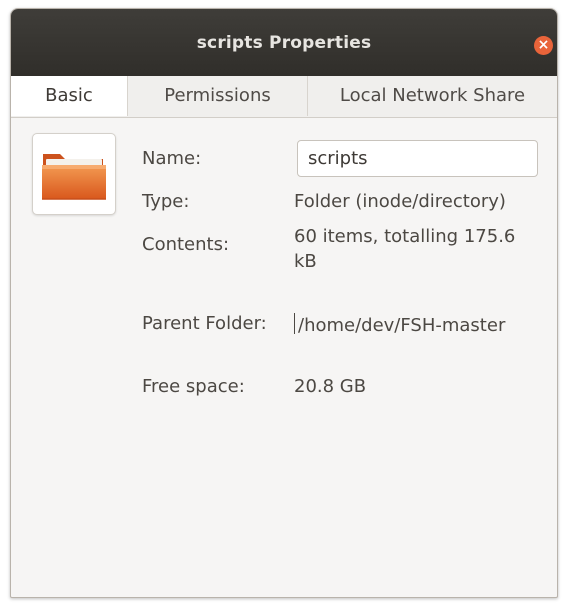  I want to click on parent-folder-path: /home/dev/FSH-master, so click(402, 325).